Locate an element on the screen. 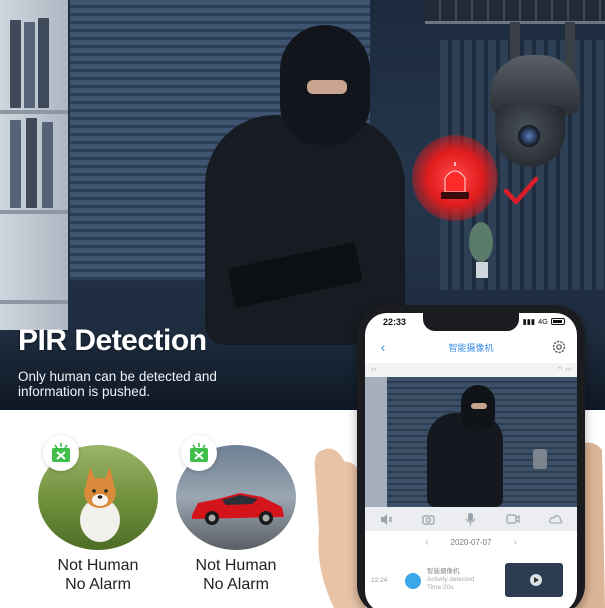 The width and height of the screenshot is (605, 608). camera-lens is located at coordinates (529, 136).